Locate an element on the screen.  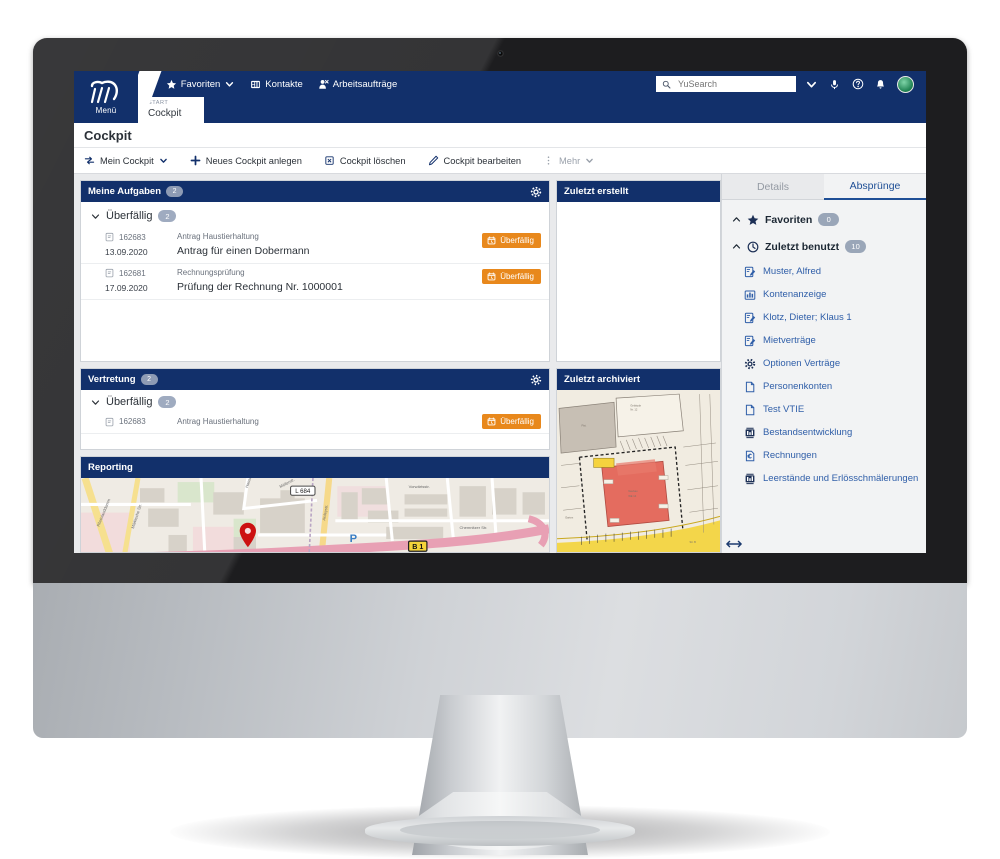
tab-abspruenge: Absprünge is located at coordinates (875, 187).